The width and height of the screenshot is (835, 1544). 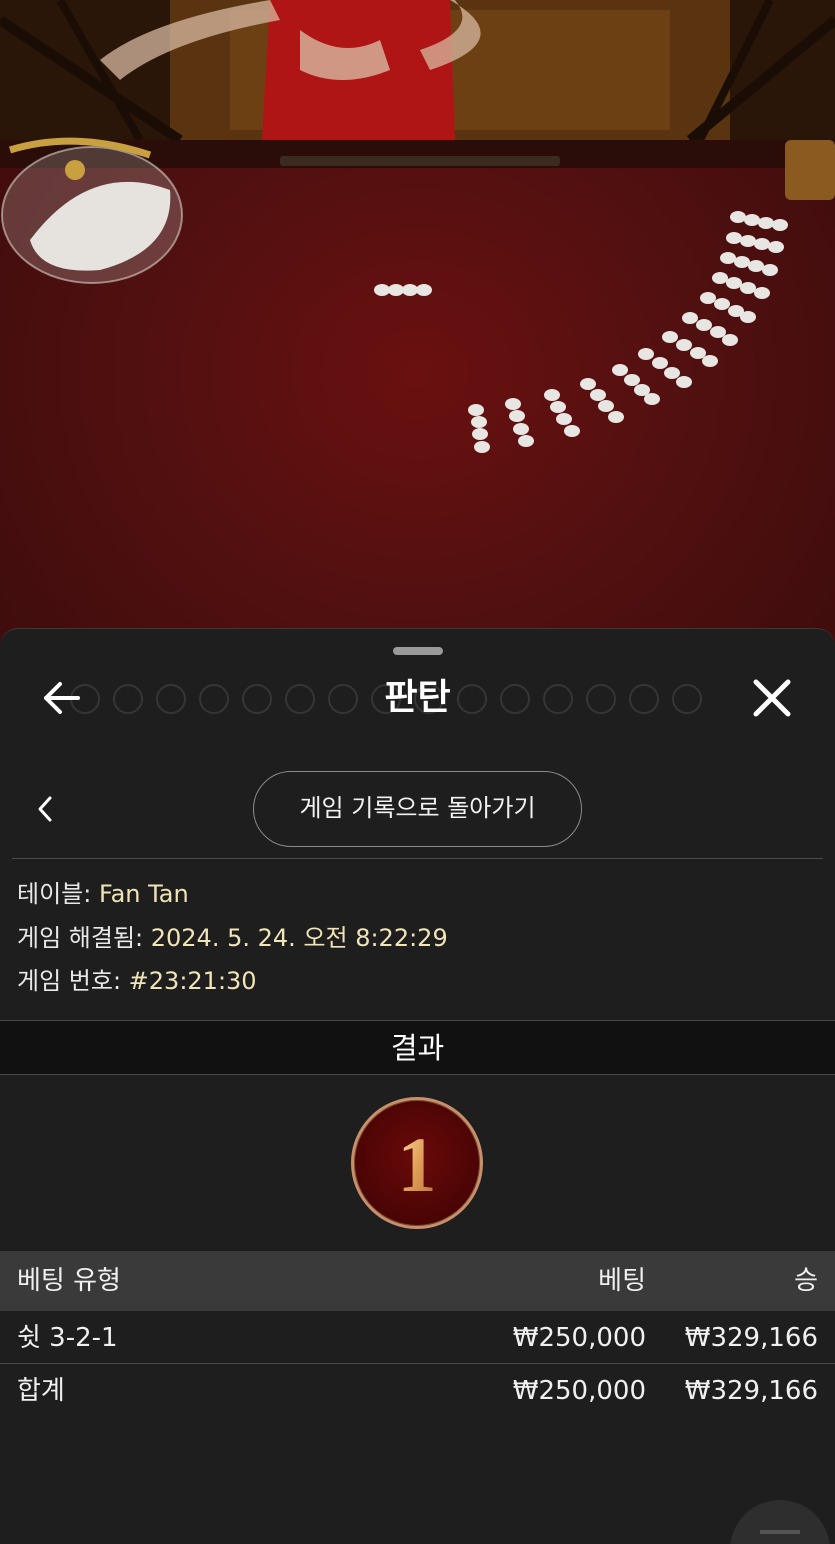 I want to click on table-label: 테이블:, so click(x=58, y=894).